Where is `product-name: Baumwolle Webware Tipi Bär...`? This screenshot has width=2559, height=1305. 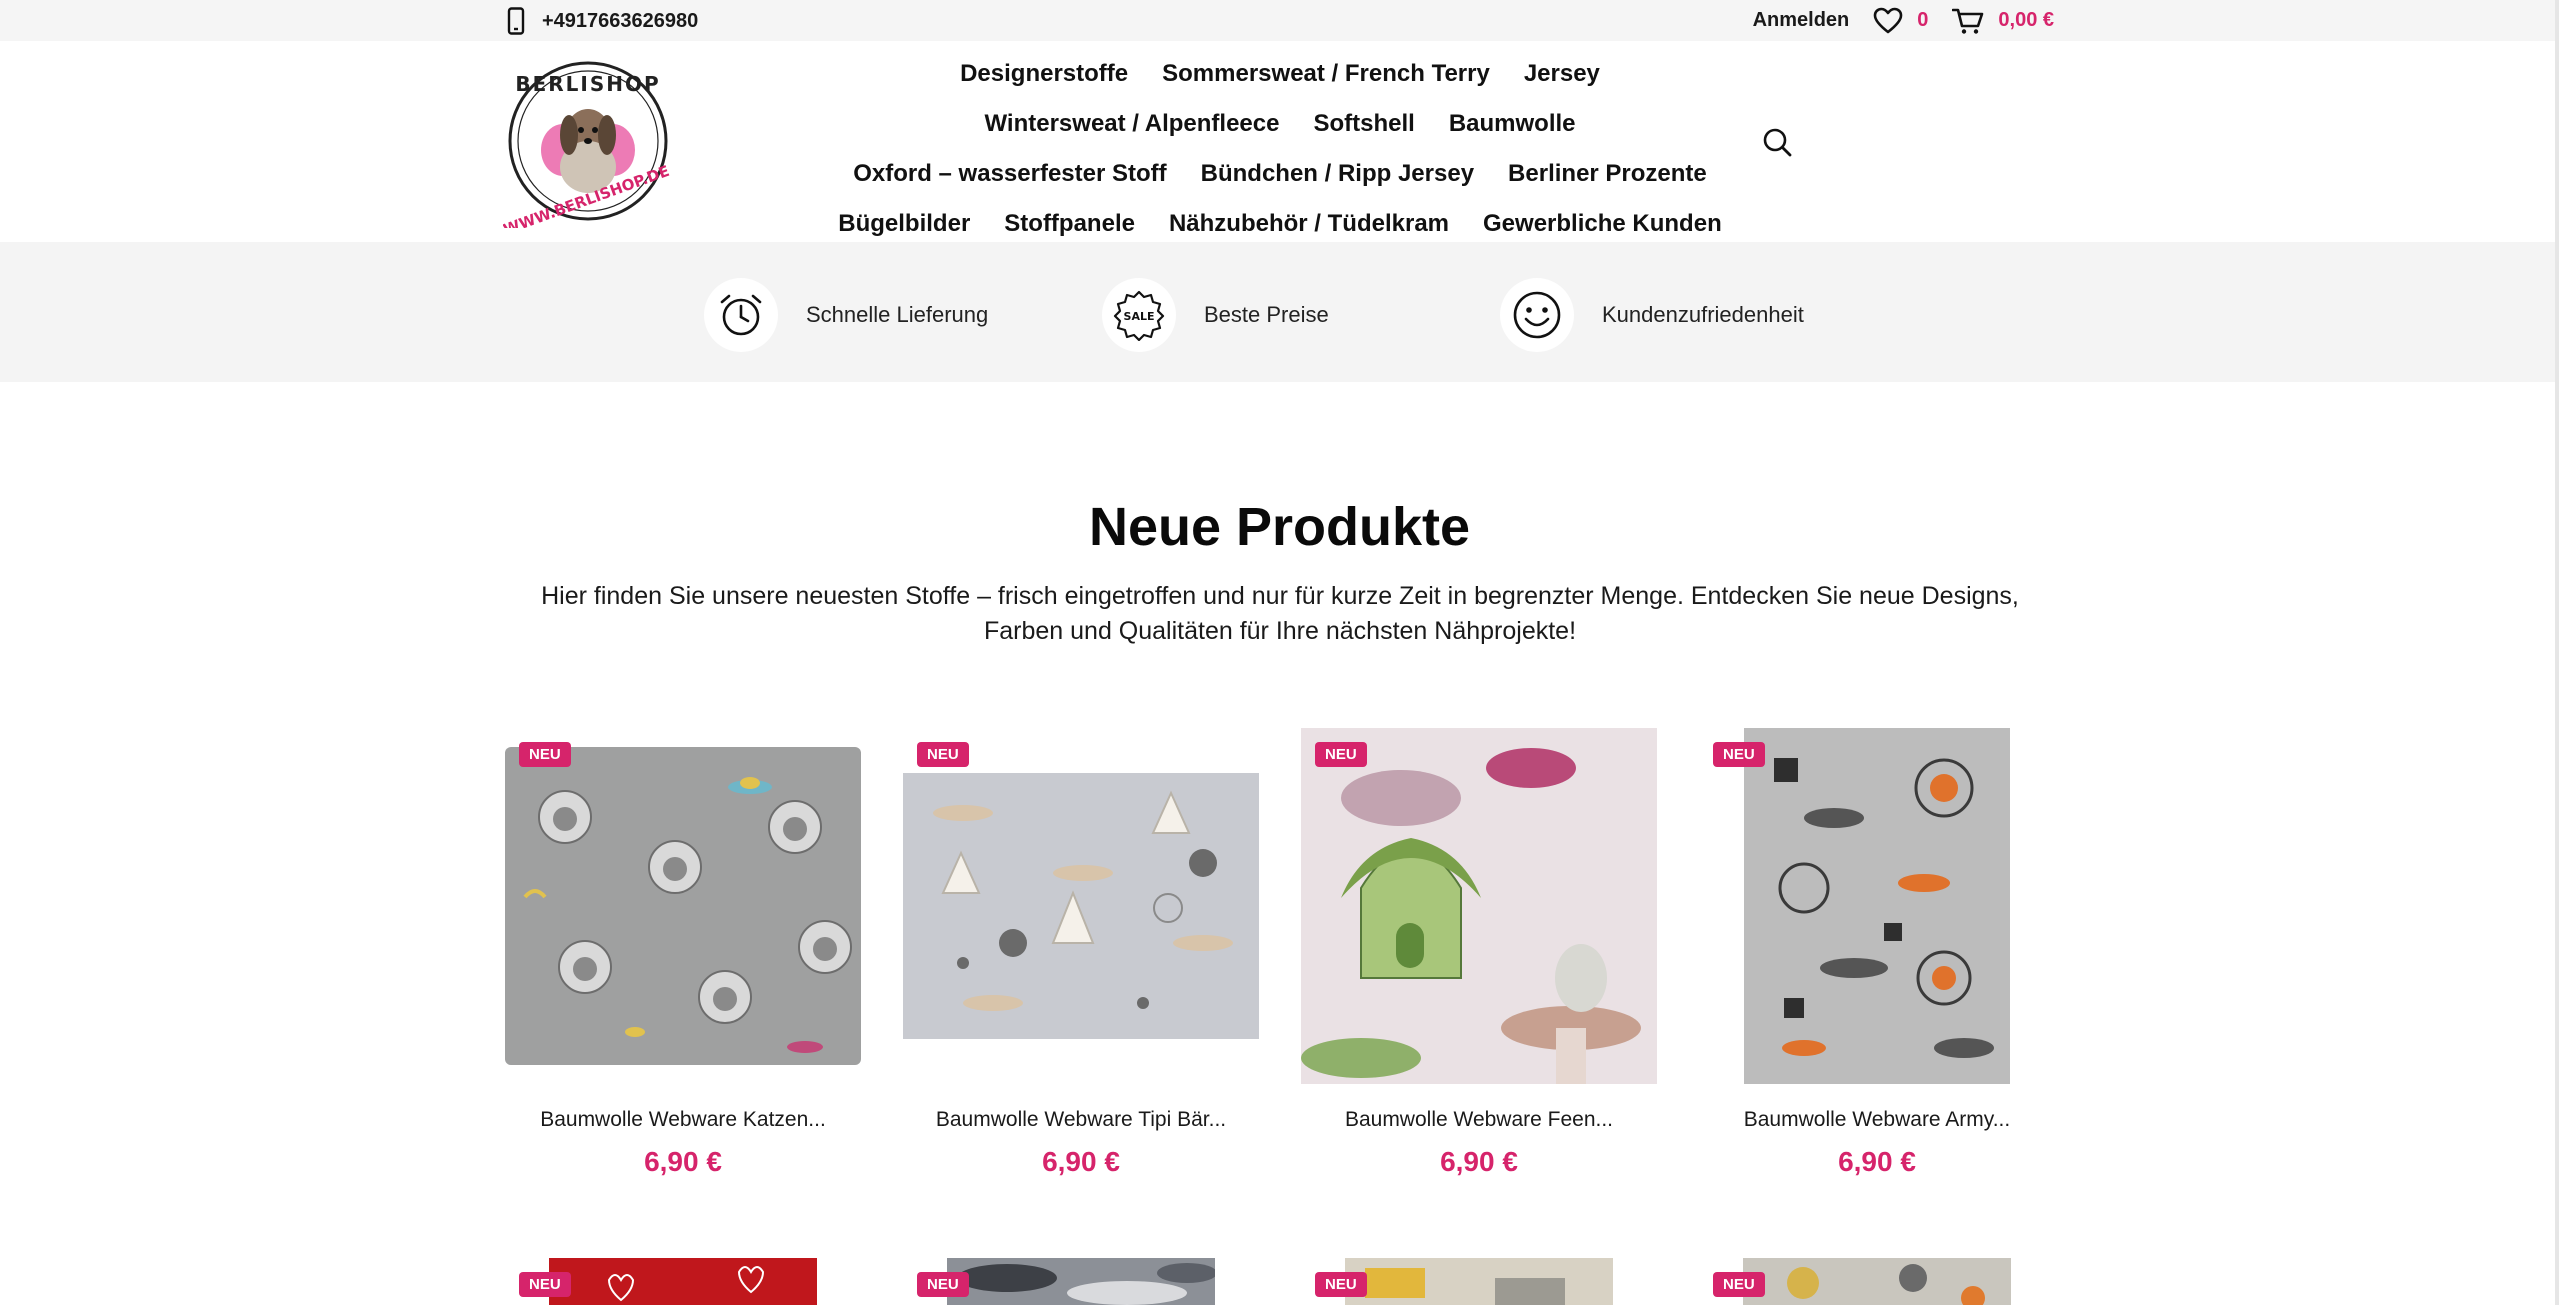
product-name: Baumwolle Webware Tipi Bär... is located at coordinates (1081, 1120).